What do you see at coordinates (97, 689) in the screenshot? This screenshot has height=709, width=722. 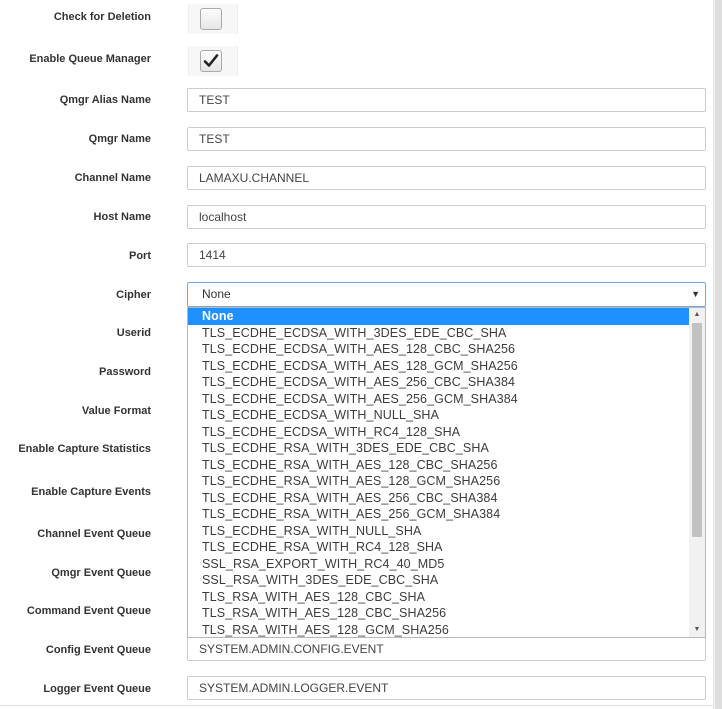 I see `logger-event-queue-label: Logger Event Queue` at bounding box center [97, 689].